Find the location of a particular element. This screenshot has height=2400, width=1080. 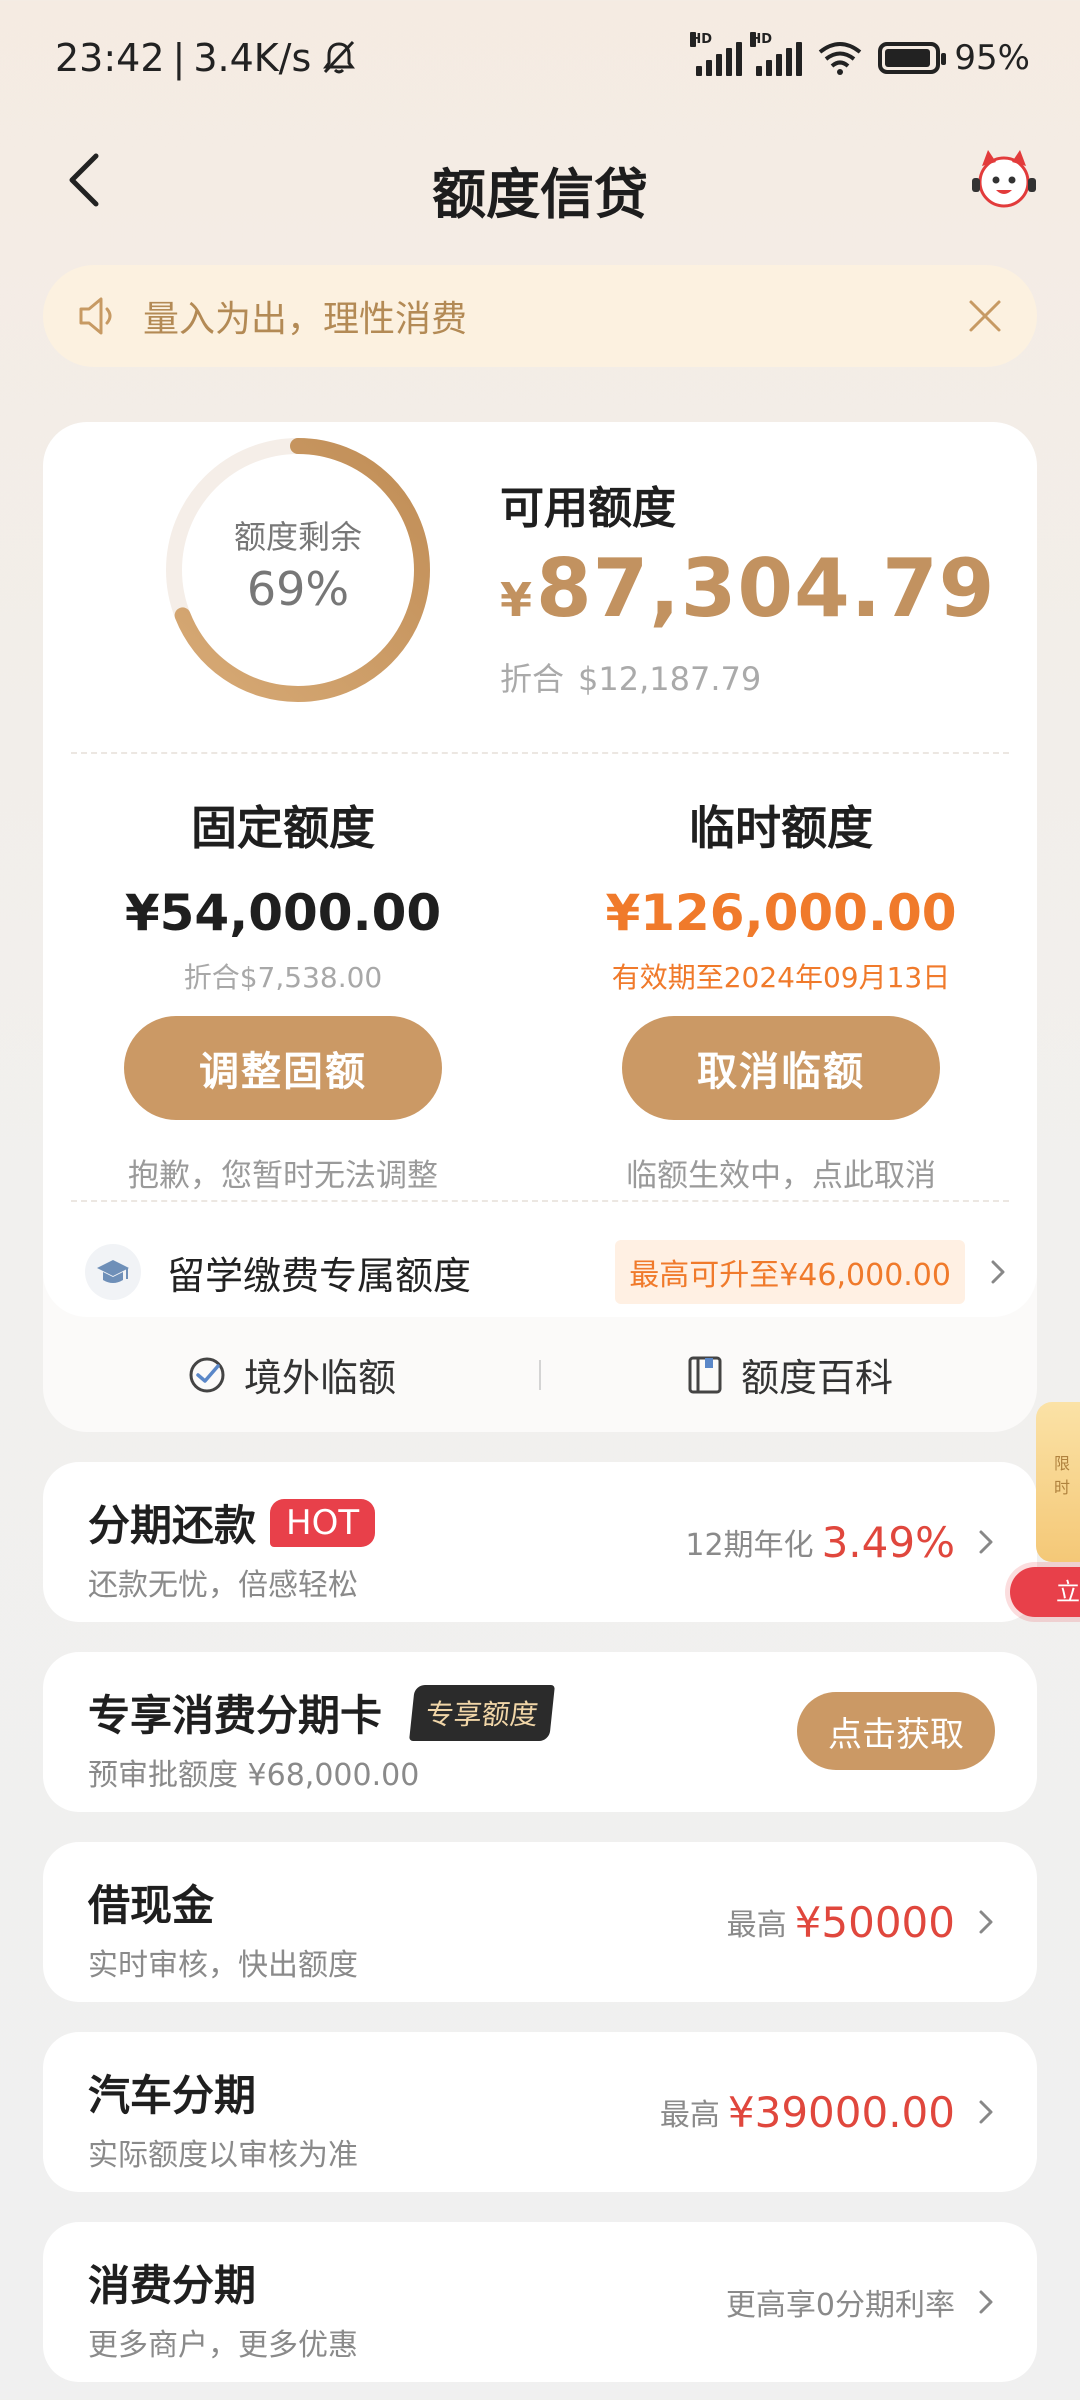

signal-2-icon: HD is located at coordinates (776, 54).